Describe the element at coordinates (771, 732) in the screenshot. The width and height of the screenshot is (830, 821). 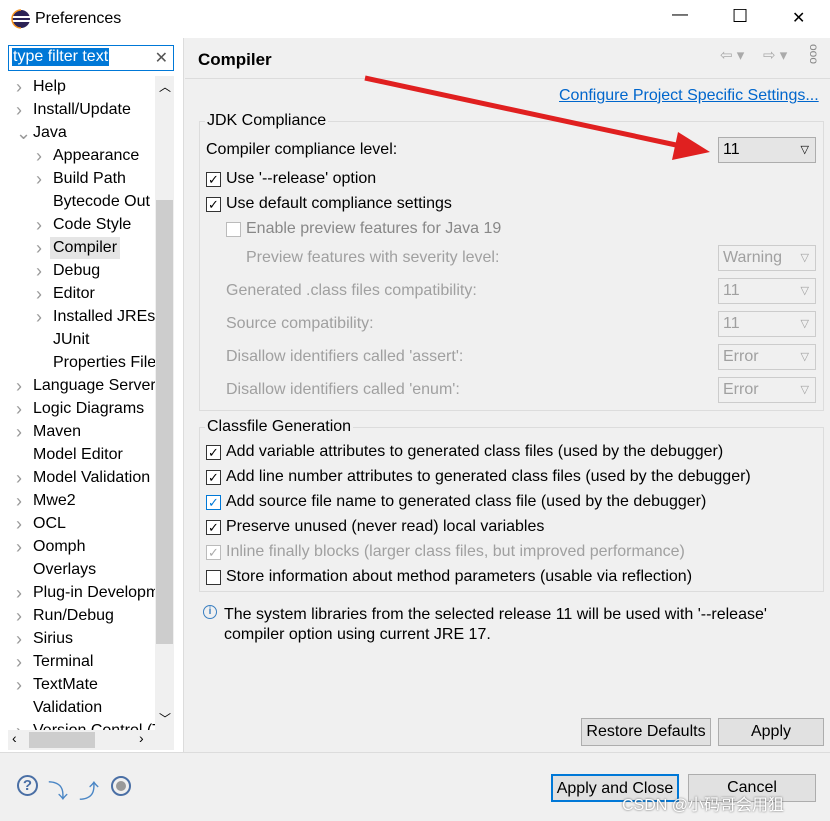
I see `apply-button: Apply` at that location.